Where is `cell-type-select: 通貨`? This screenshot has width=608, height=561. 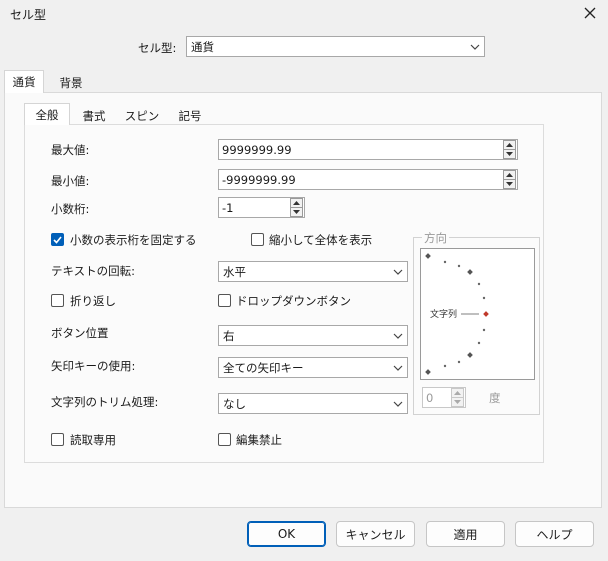
cell-type-select: 通貨 is located at coordinates (335, 46).